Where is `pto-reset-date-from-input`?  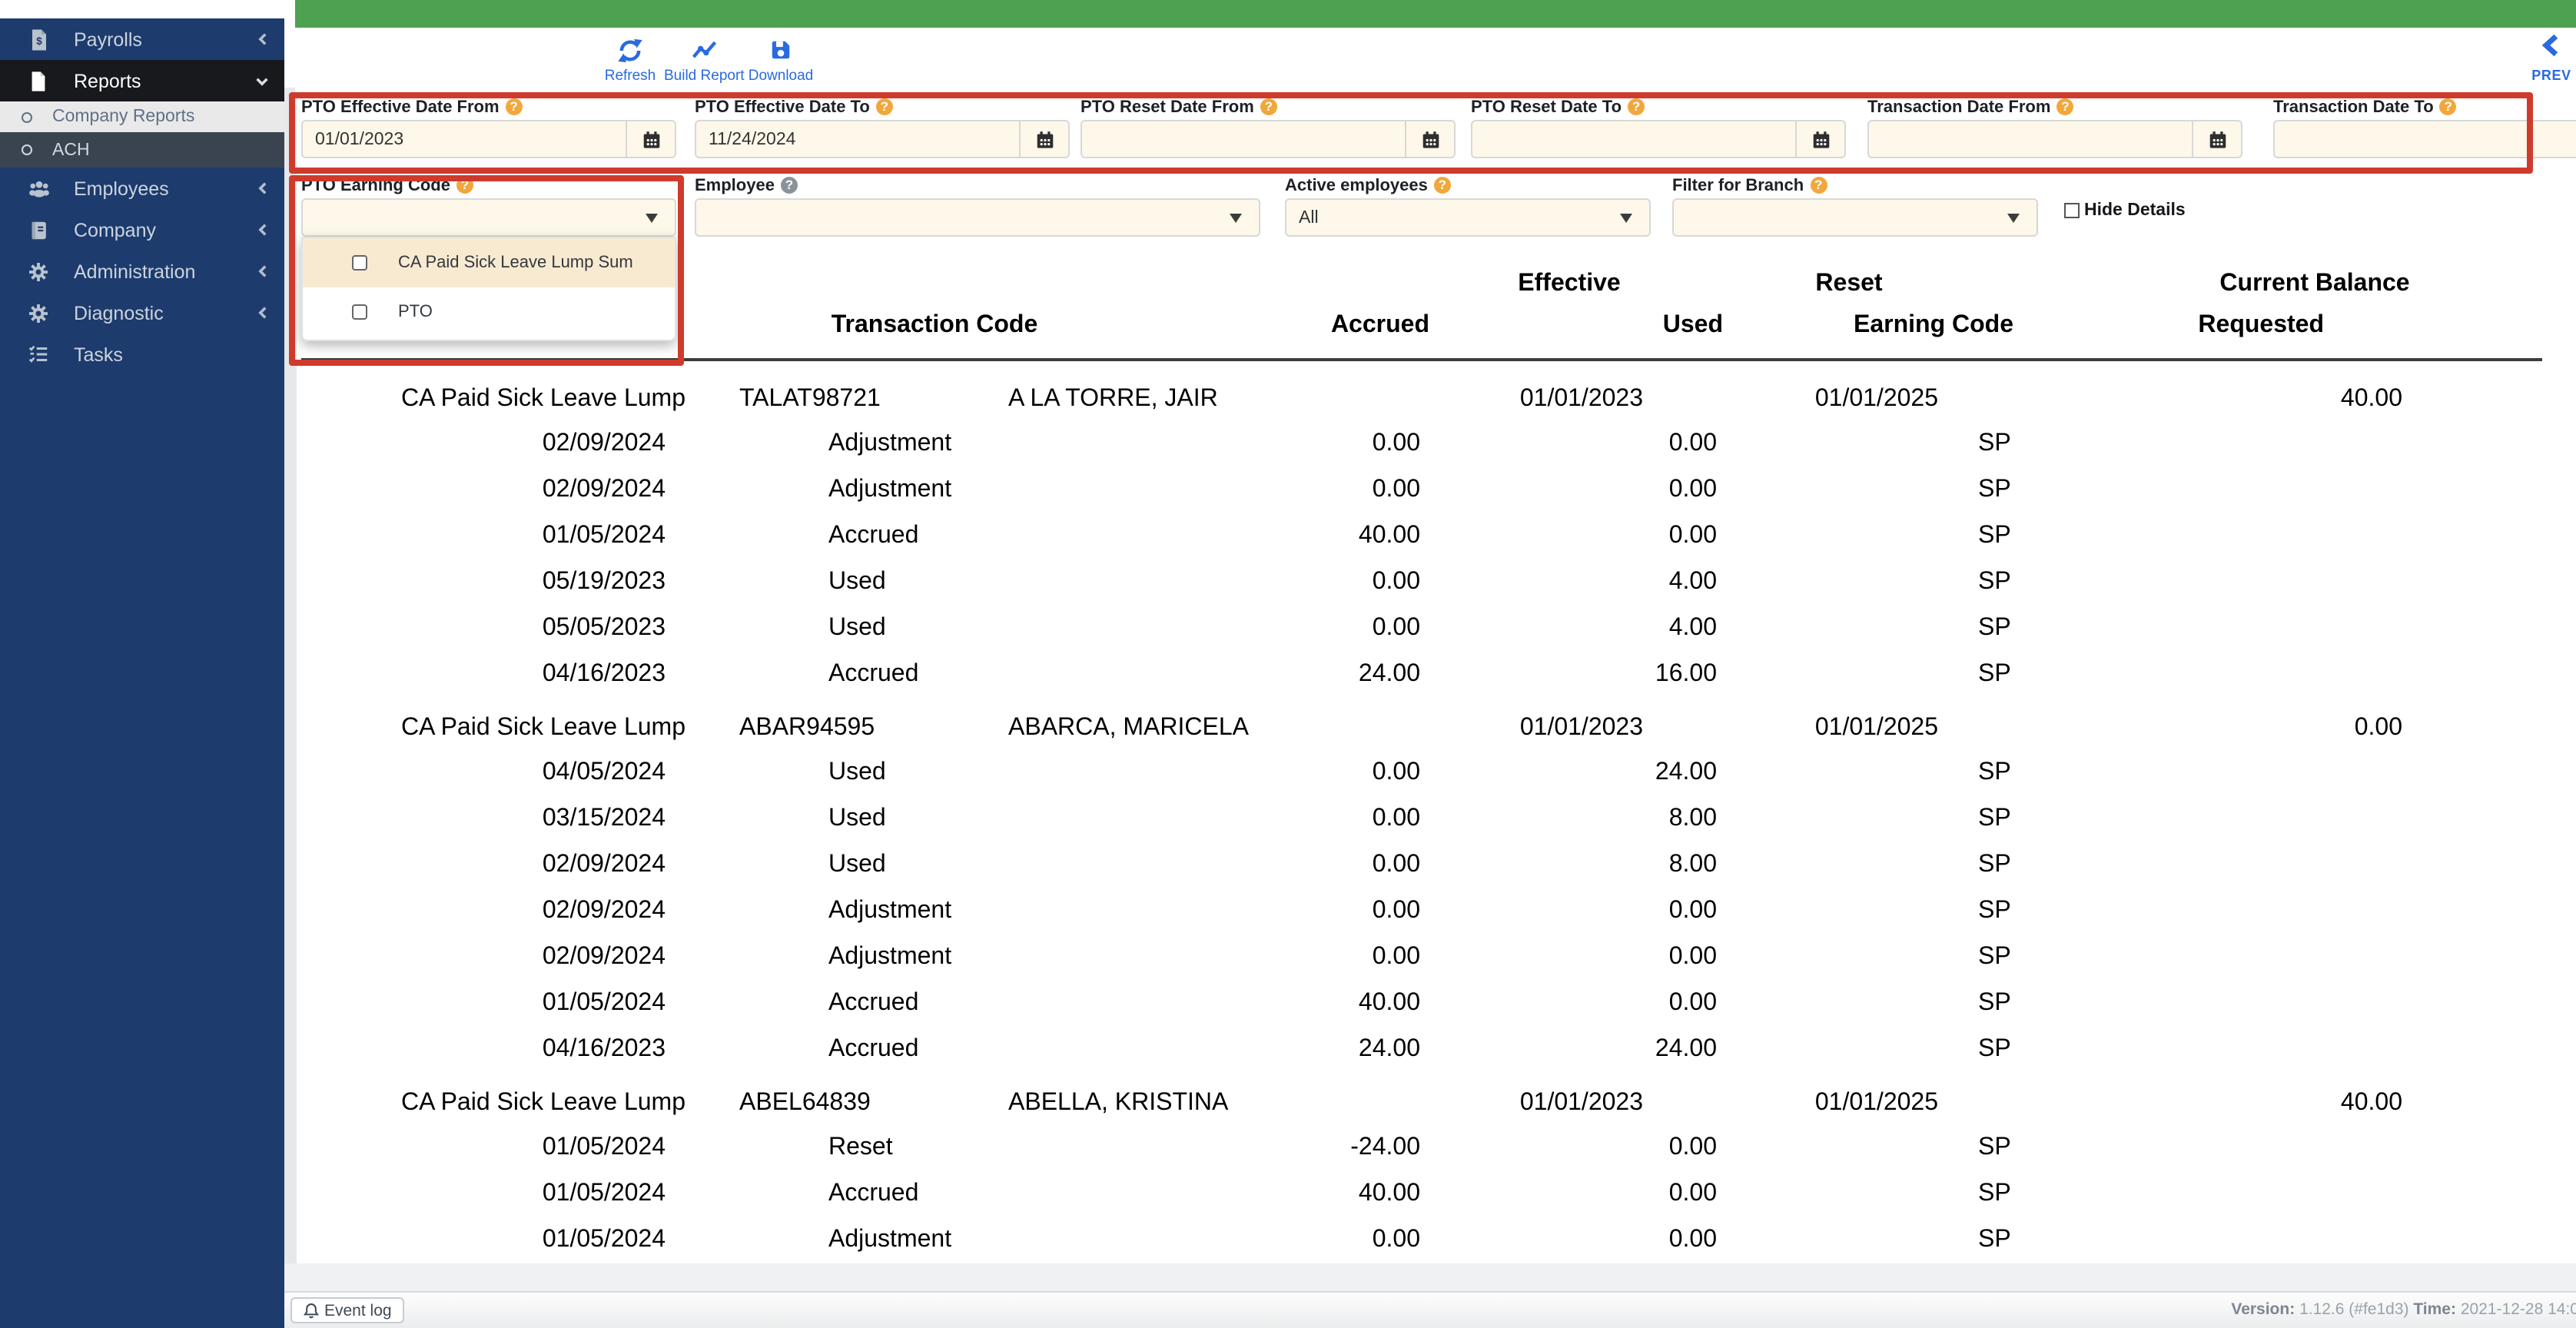
pto-reset-date-from-input is located at coordinates (1243, 139).